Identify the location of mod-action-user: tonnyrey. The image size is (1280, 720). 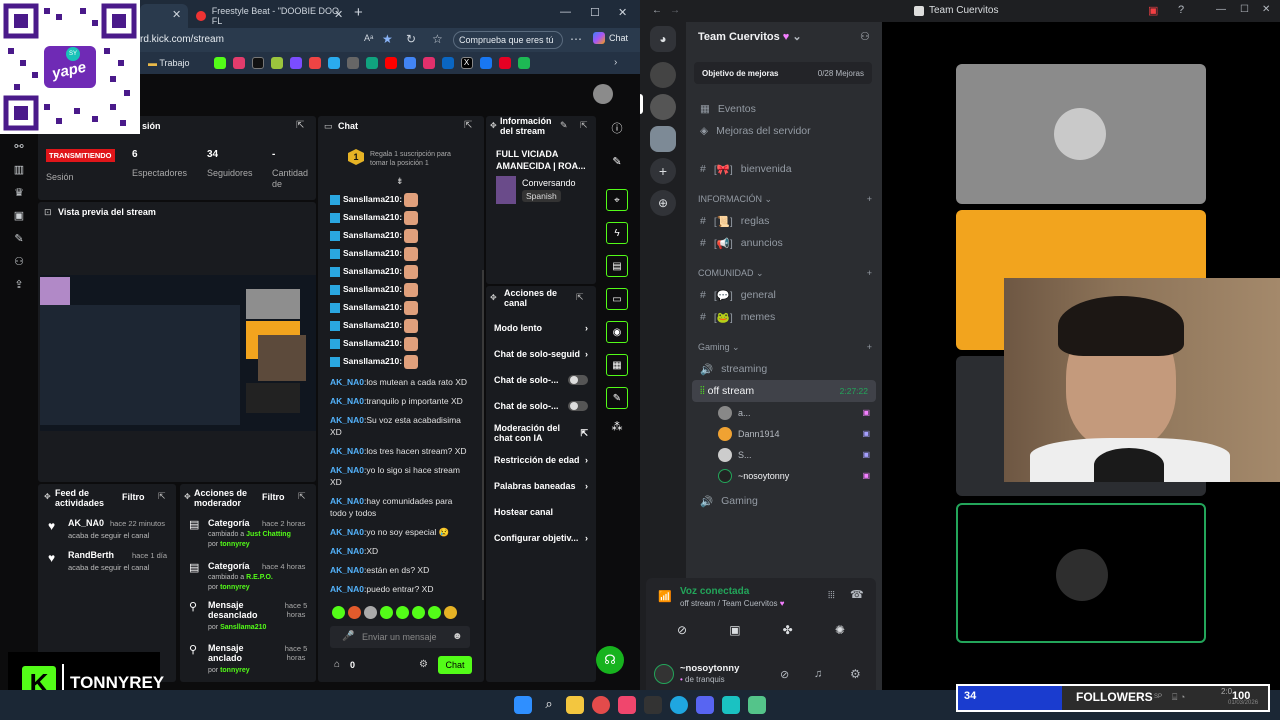
(235, 670).